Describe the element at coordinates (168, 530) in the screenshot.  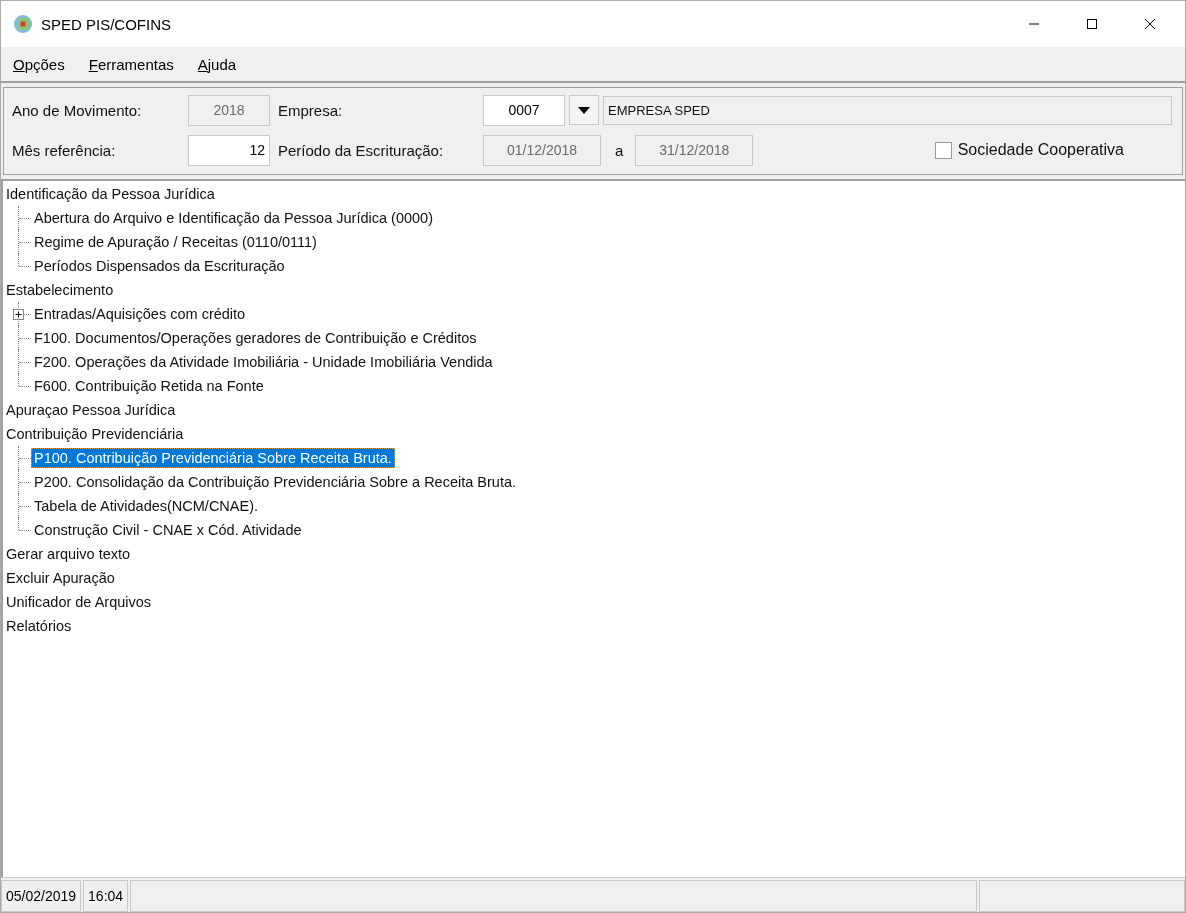
I see `tree-item: Construção Civil - CNAE x Cód. Atividade` at that location.